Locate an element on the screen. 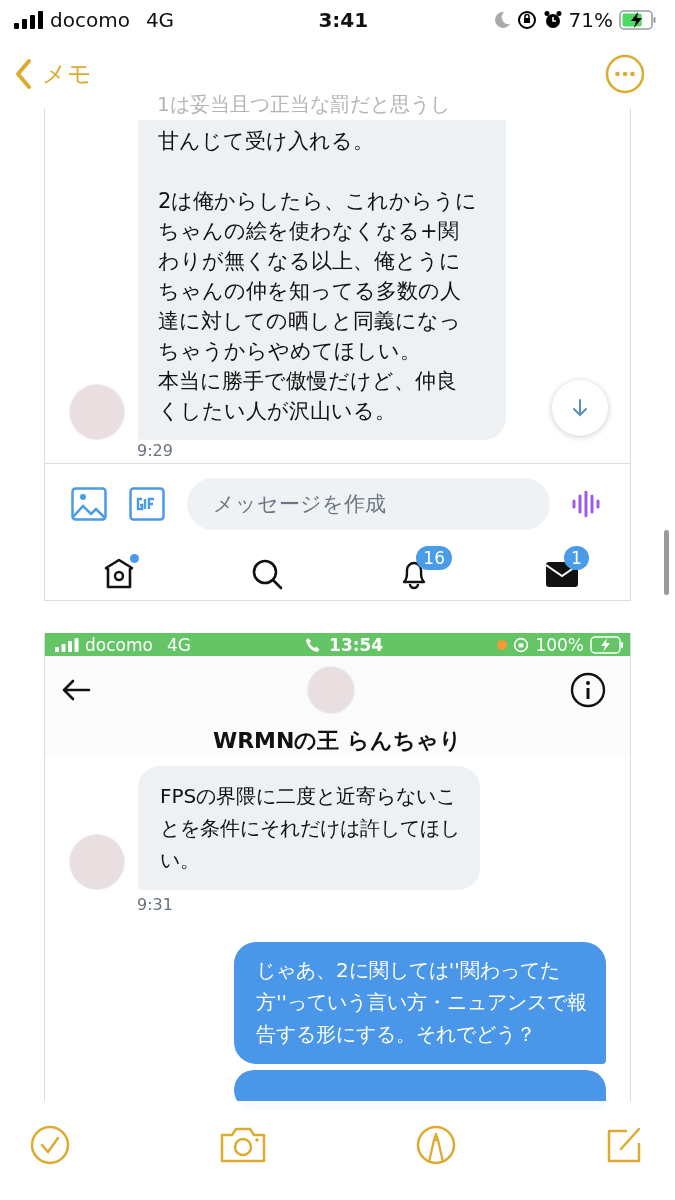  message-text: 本当に勝手で傲慢だけど、仲良くしたい人が沢山いる。 is located at coordinates (308, 396).